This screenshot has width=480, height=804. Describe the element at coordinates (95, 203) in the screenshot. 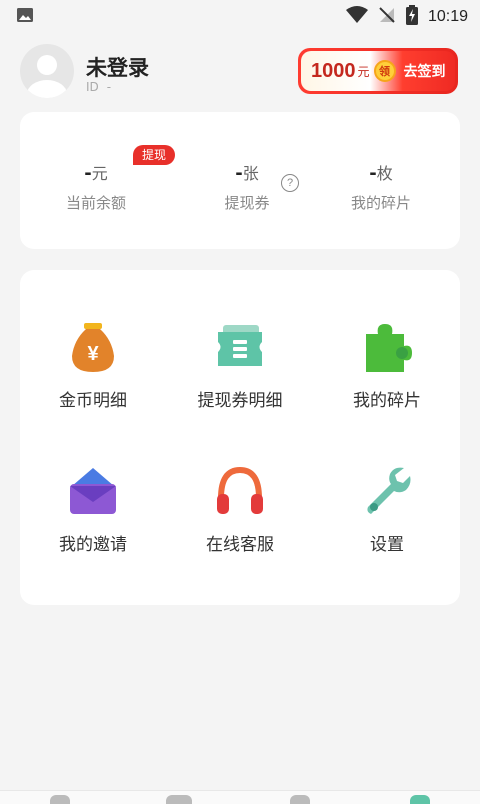

I see `balance-label: 当前余额` at that location.